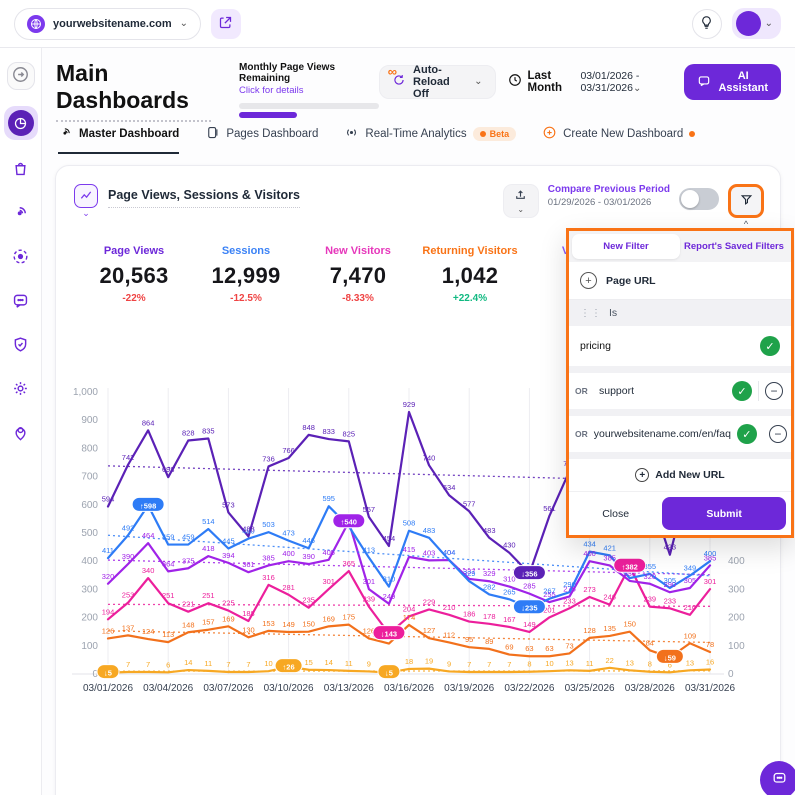 The image size is (795, 795). Describe the element at coordinates (610, 82) in the screenshot. I see `date-range-value: 03/01/2026 - 03/31/2026` at that location.